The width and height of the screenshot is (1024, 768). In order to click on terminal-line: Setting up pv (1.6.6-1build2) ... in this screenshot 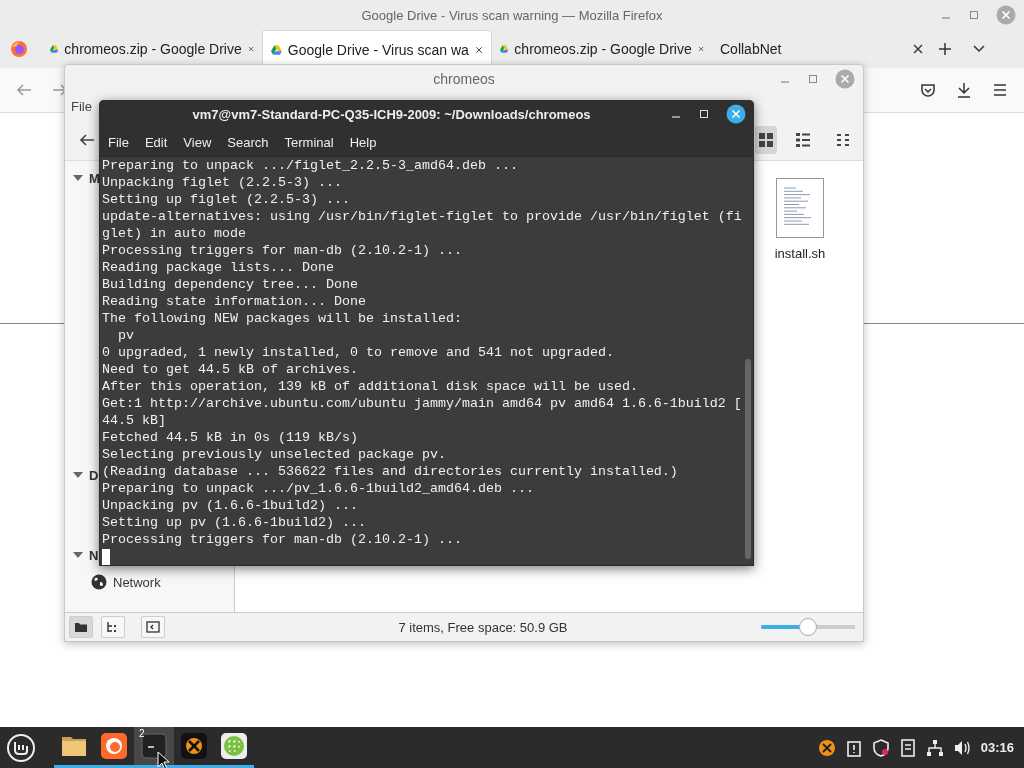, I will do `click(234, 522)`.